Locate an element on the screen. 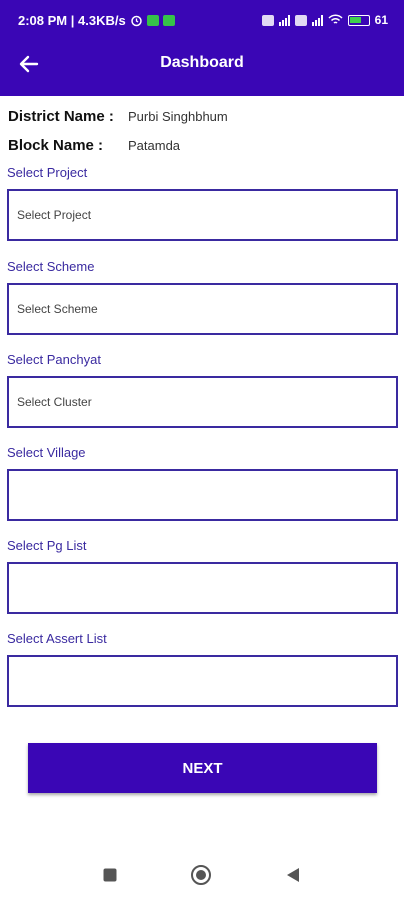  triangle-back-icon is located at coordinates (293, 875).